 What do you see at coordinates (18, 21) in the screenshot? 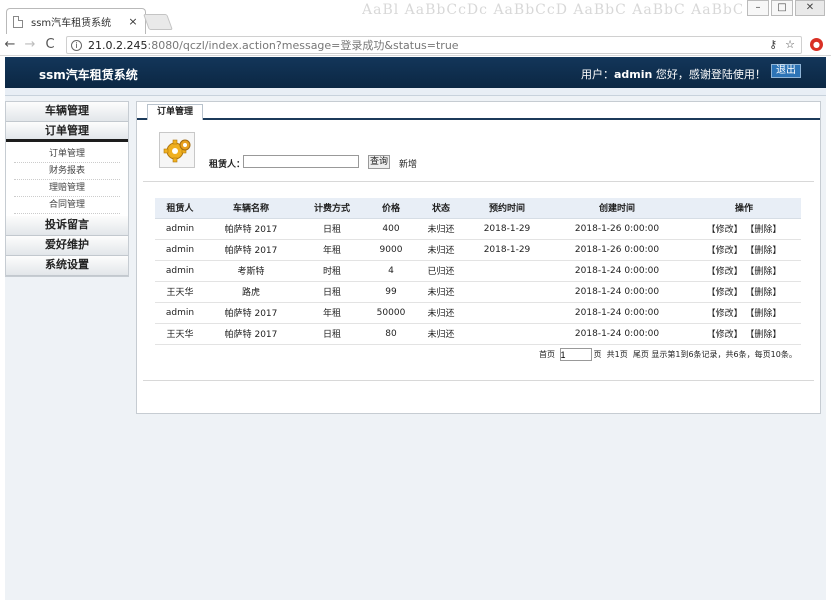
I see `page-icon` at bounding box center [18, 21].